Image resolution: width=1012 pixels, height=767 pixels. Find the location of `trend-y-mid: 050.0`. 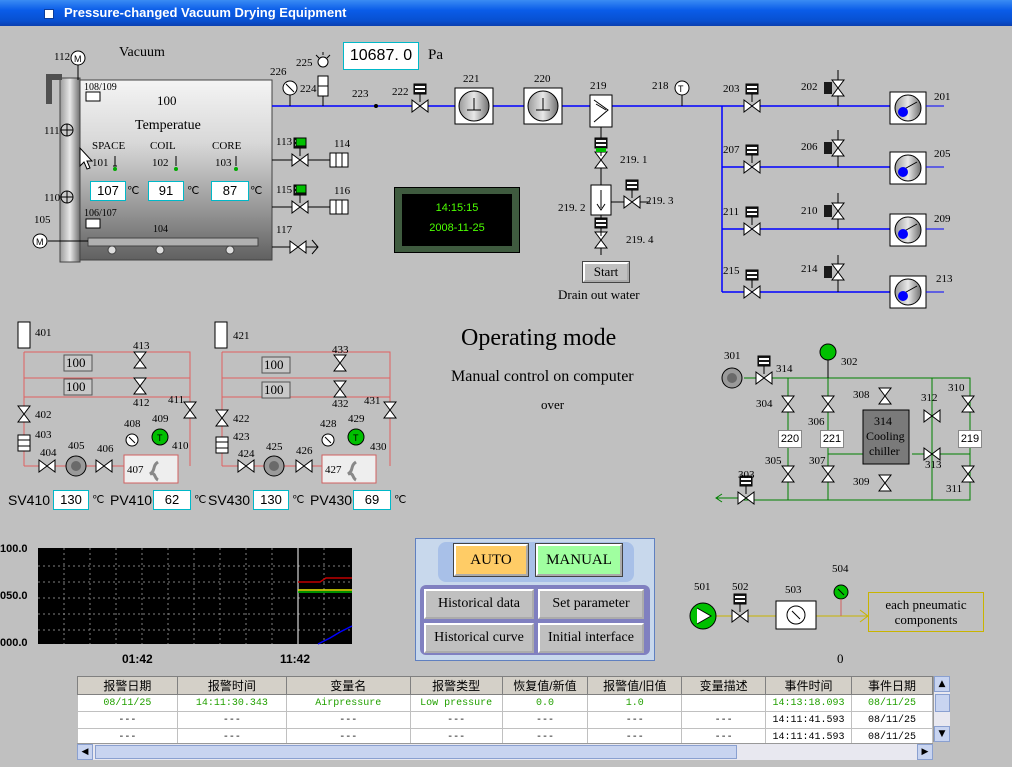

trend-y-mid: 050.0 is located at coordinates (14, 596).